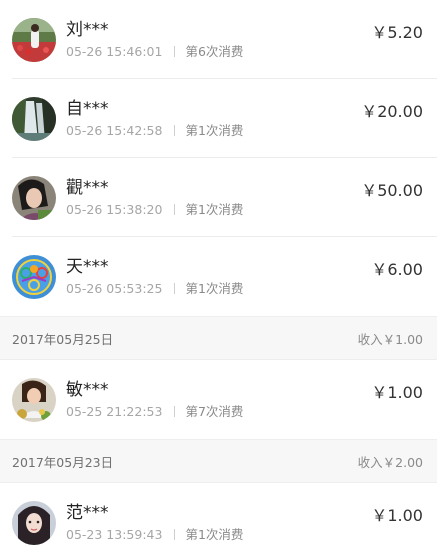  Describe the element at coordinates (87, 29) in the screenshot. I see `customer-name: 刘***` at that location.